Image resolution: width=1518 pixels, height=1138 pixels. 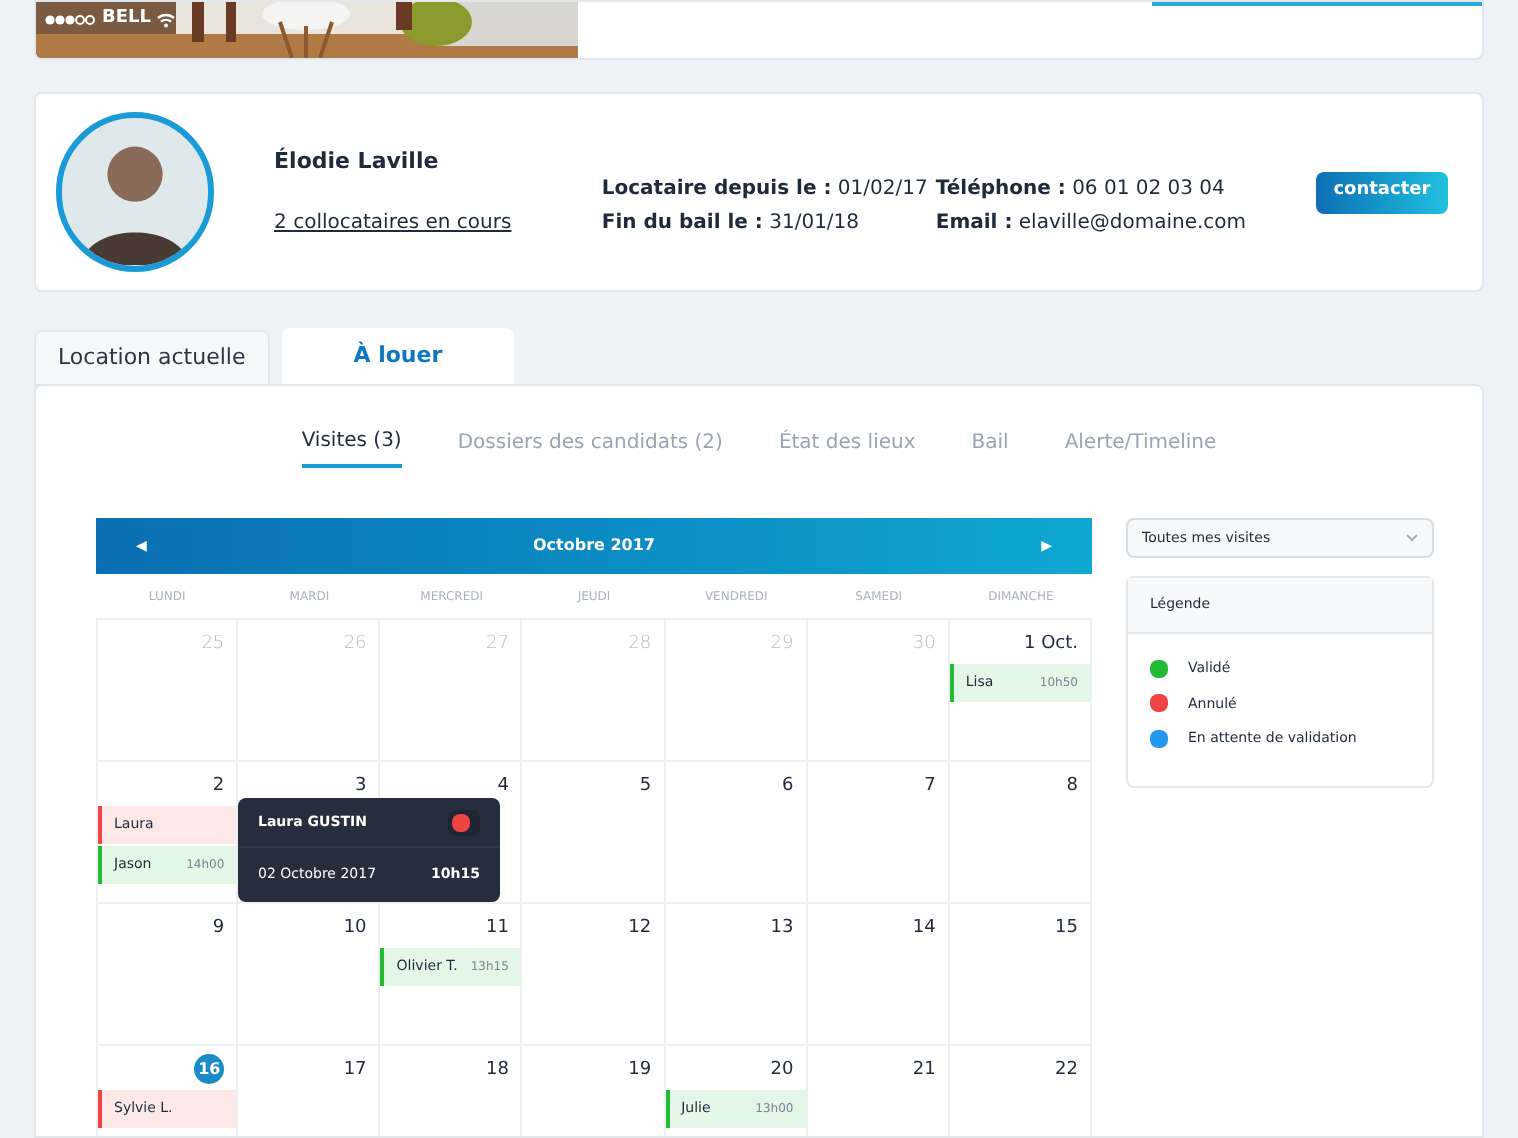 What do you see at coordinates (645, 787) in the screenshot?
I see `day-number: 5` at bounding box center [645, 787].